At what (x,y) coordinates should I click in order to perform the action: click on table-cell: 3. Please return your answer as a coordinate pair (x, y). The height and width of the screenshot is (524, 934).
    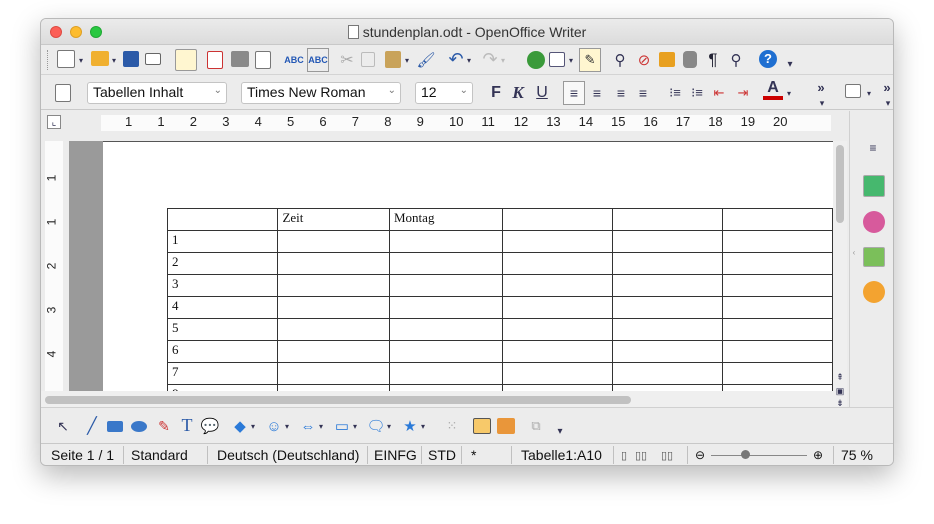
    Looking at the image, I should click on (222, 285).